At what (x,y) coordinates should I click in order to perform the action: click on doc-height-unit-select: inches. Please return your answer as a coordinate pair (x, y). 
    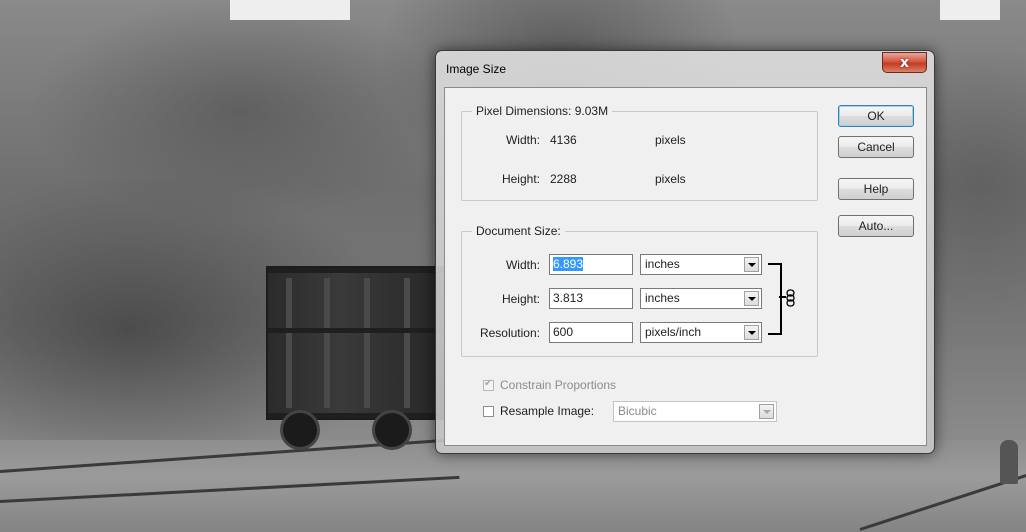
    Looking at the image, I should click on (701, 298).